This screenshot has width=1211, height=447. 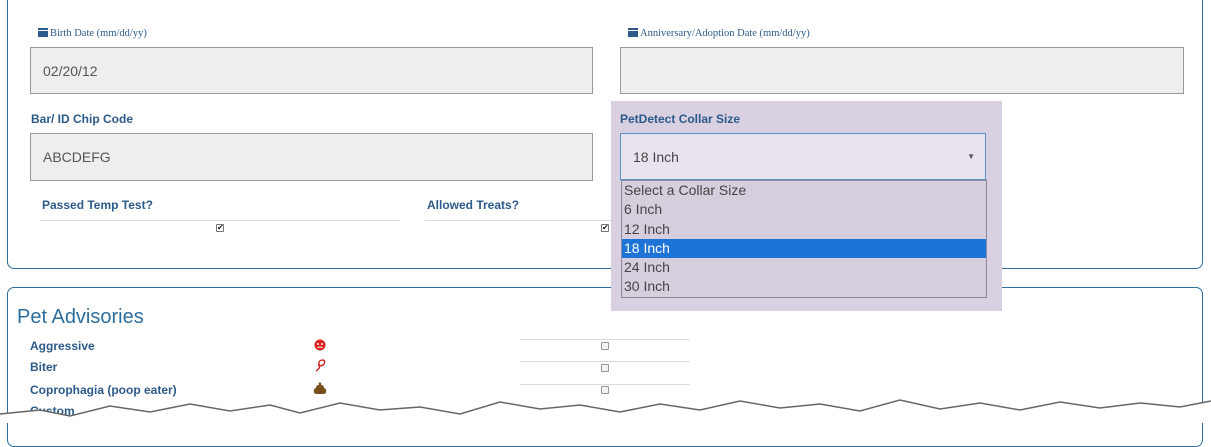 What do you see at coordinates (97, 205) in the screenshot?
I see `temp-test-label: Passed Temp Test?` at bounding box center [97, 205].